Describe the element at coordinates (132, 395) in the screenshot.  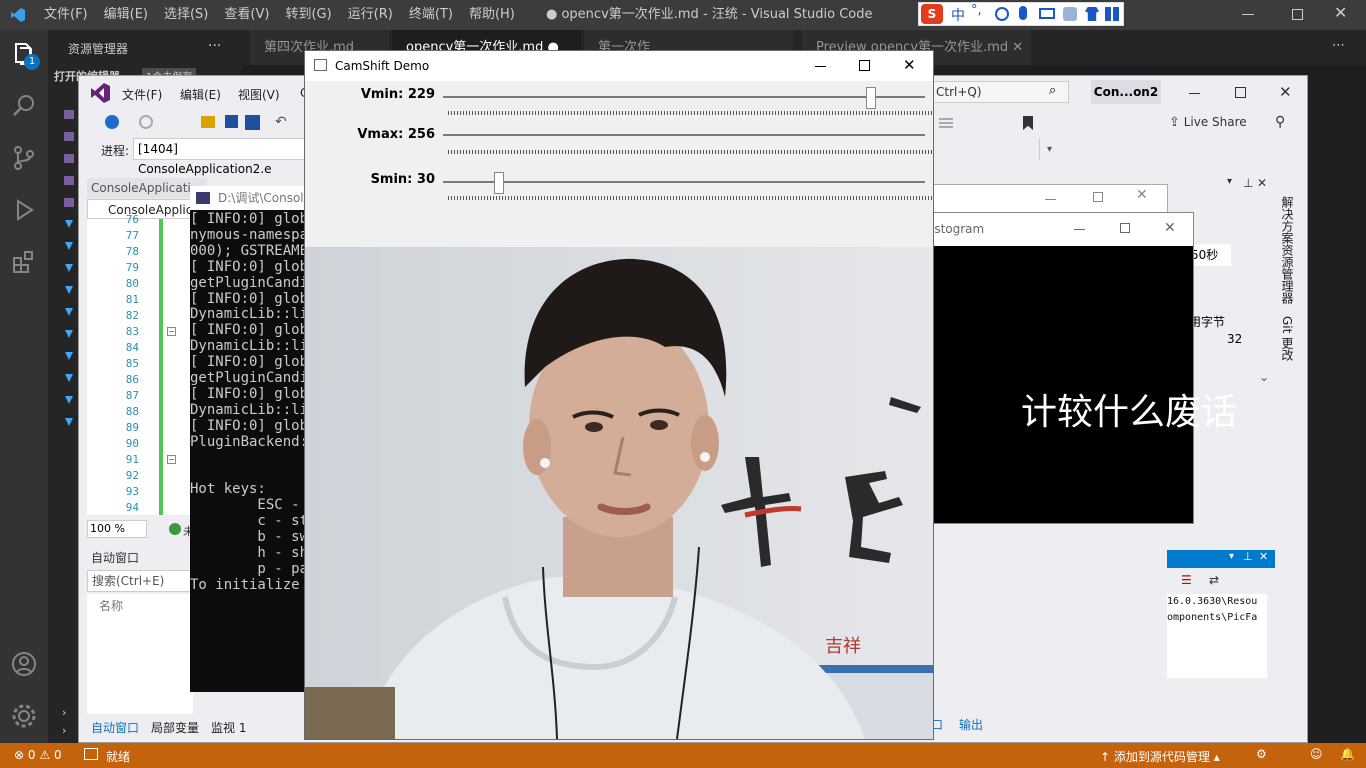
I see `line-number: 87` at that location.